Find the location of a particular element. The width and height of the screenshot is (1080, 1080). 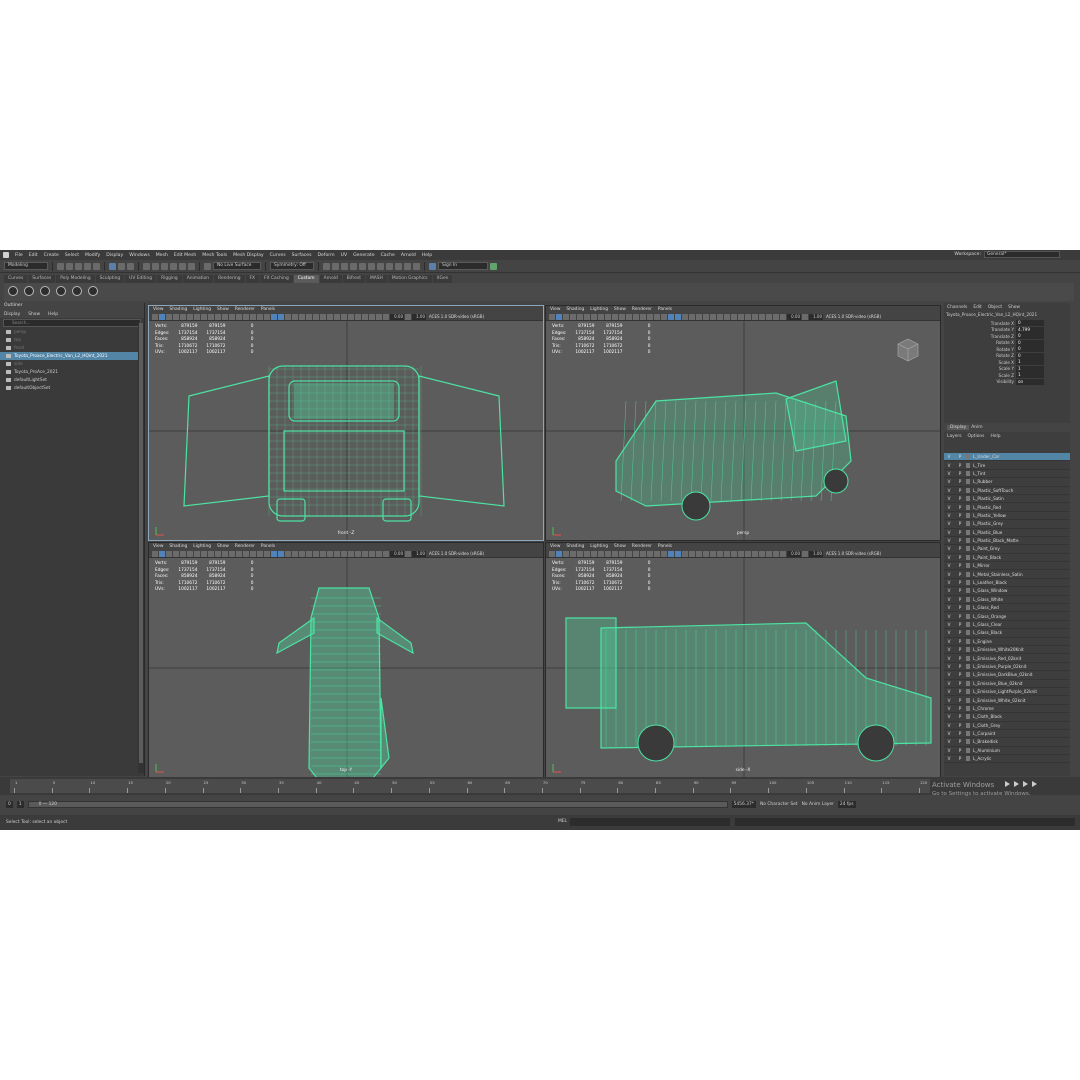

character-set-dropdown: No Character Set is located at coordinates (779, 804).